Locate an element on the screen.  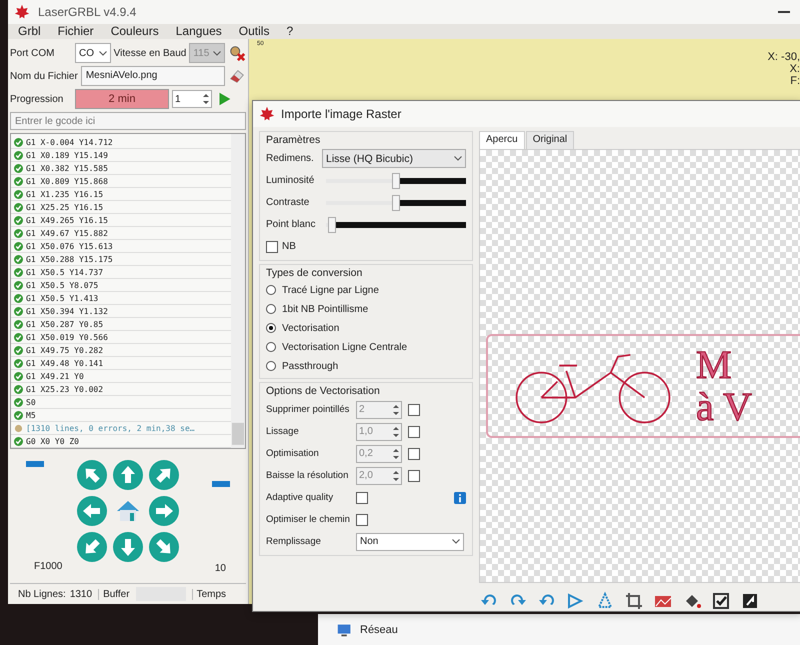
tab: Original is located at coordinates (550, 140).